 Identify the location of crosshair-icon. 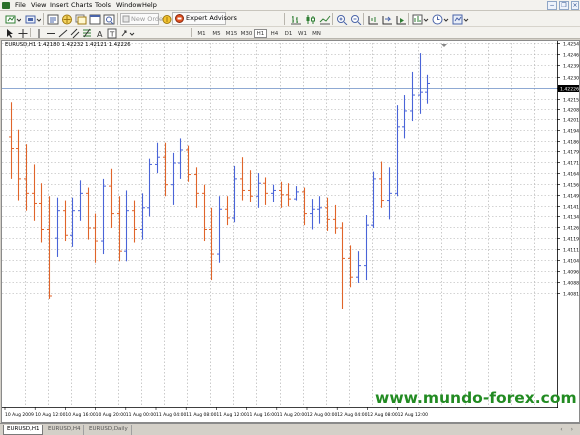
(22, 32).